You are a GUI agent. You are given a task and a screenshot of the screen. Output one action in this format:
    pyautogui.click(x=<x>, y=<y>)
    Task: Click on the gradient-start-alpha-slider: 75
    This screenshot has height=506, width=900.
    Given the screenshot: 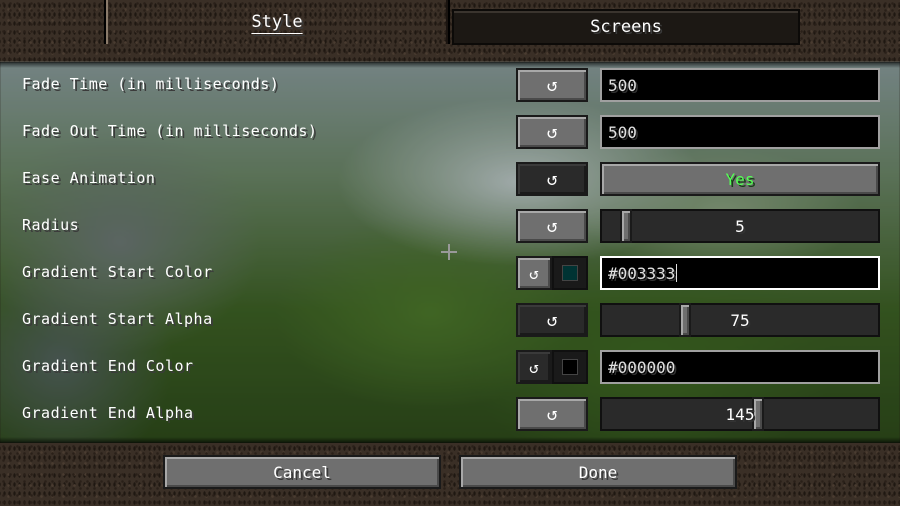 What is the action you would take?
    pyautogui.click(x=740, y=320)
    